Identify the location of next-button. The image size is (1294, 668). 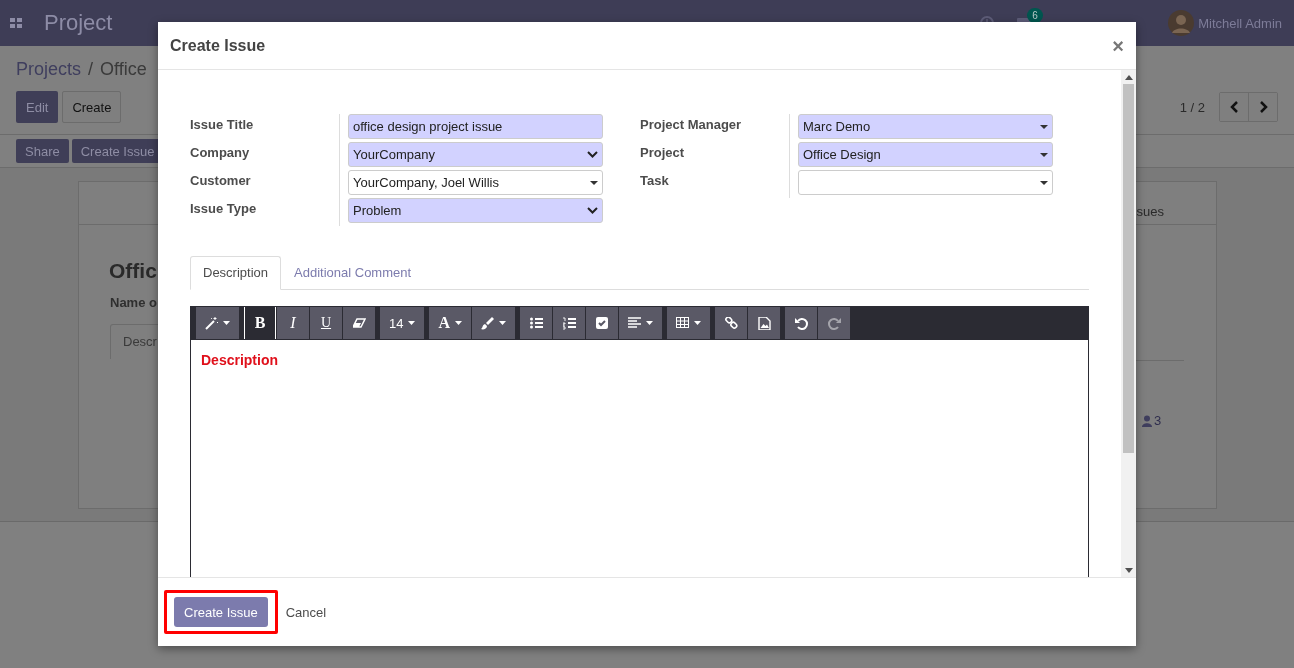
(1262, 107).